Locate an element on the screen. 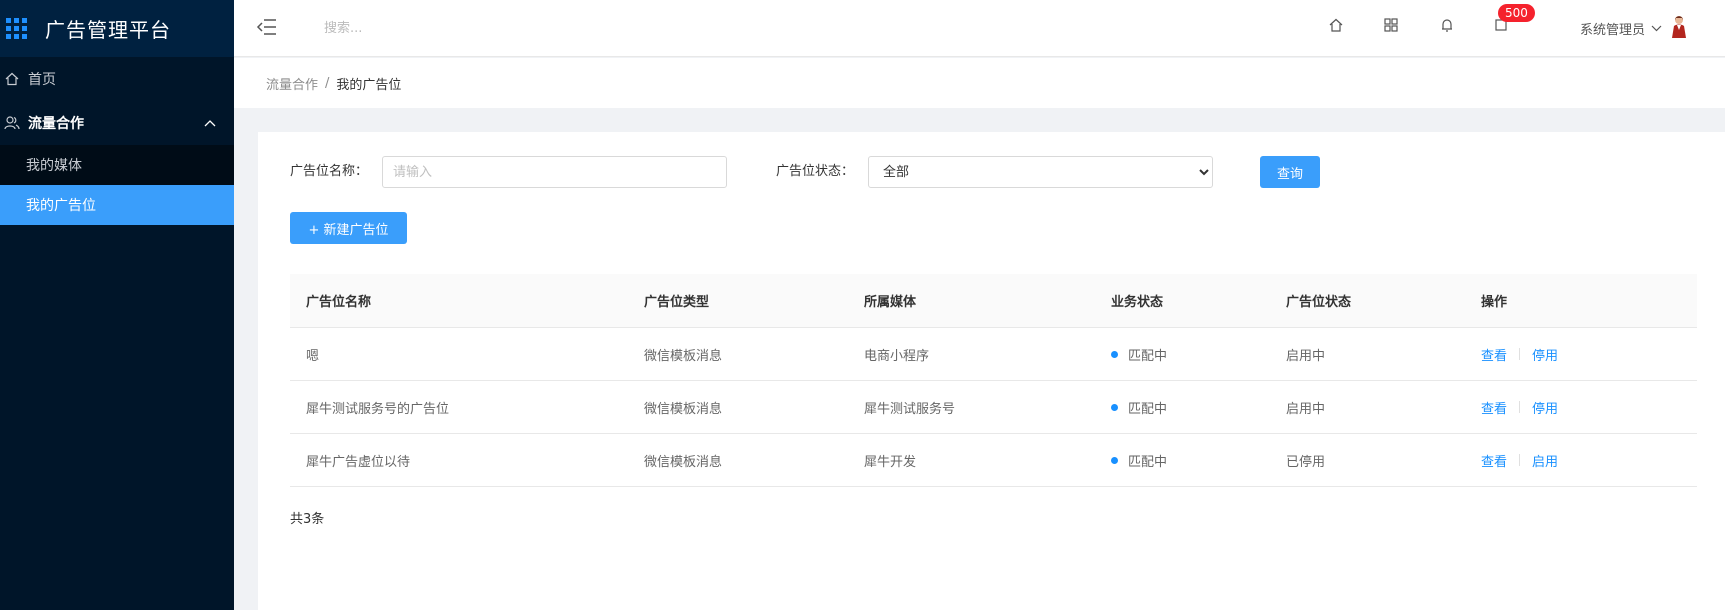  avatar is located at coordinates (1679, 28).